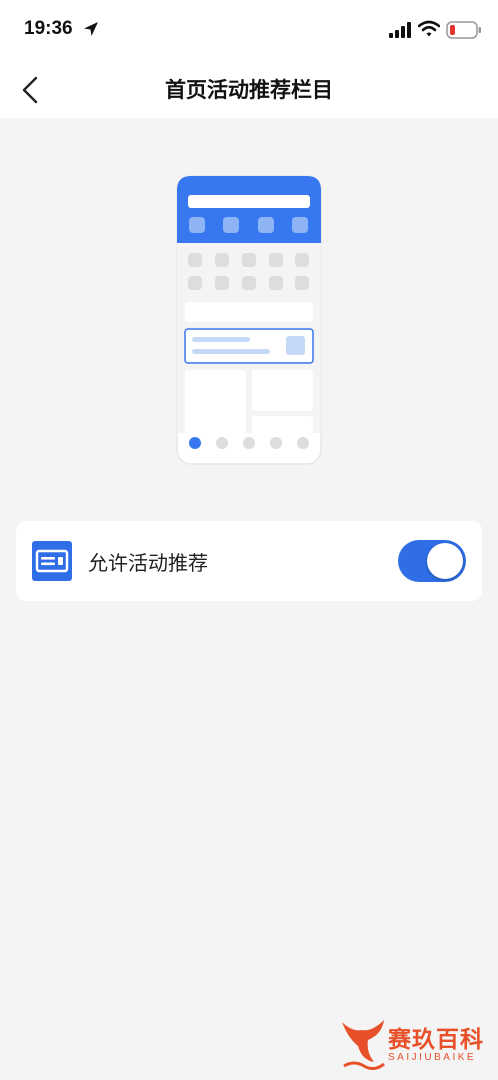  What do you see at coordinates (463, 30) in the screenshot?
I see `battery-low-icon` at bounding box center [463, 30].